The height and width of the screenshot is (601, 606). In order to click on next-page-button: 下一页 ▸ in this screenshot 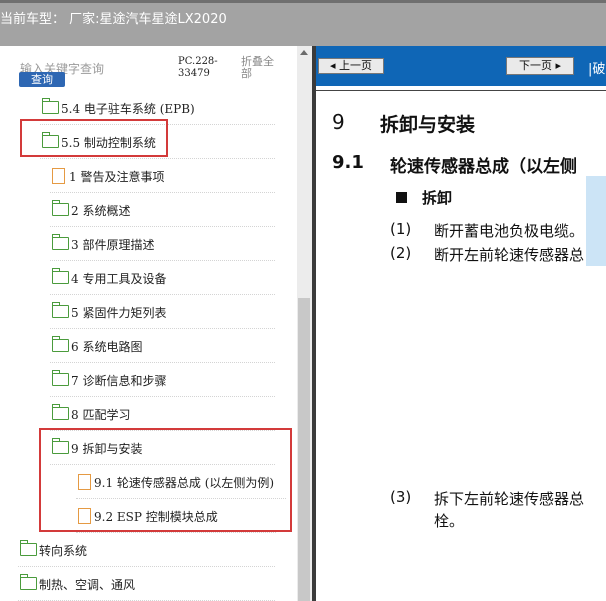, I will do `click(540, 66)`.